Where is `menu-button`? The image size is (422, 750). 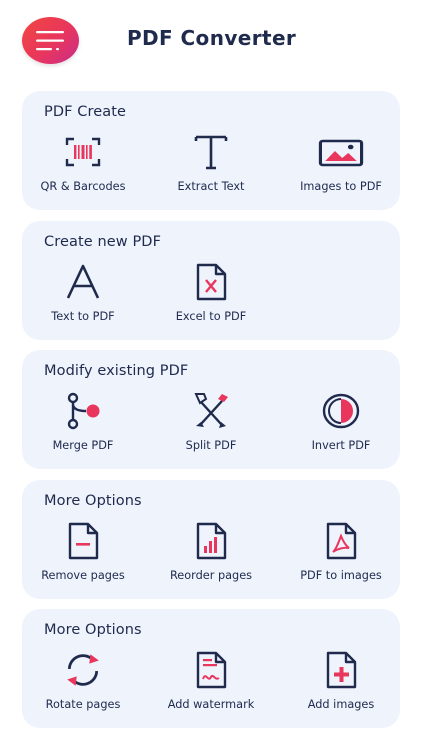
menu-button is located at coordinates (50, 40).